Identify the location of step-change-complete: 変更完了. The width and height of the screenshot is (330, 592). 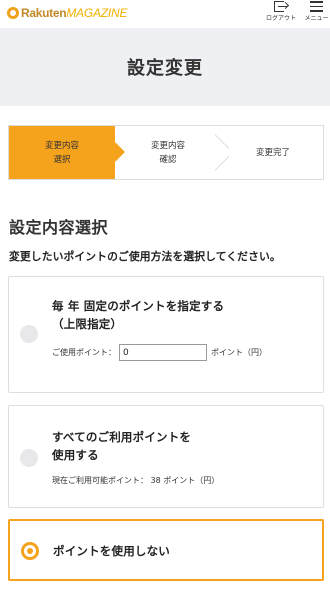
(273, 152).